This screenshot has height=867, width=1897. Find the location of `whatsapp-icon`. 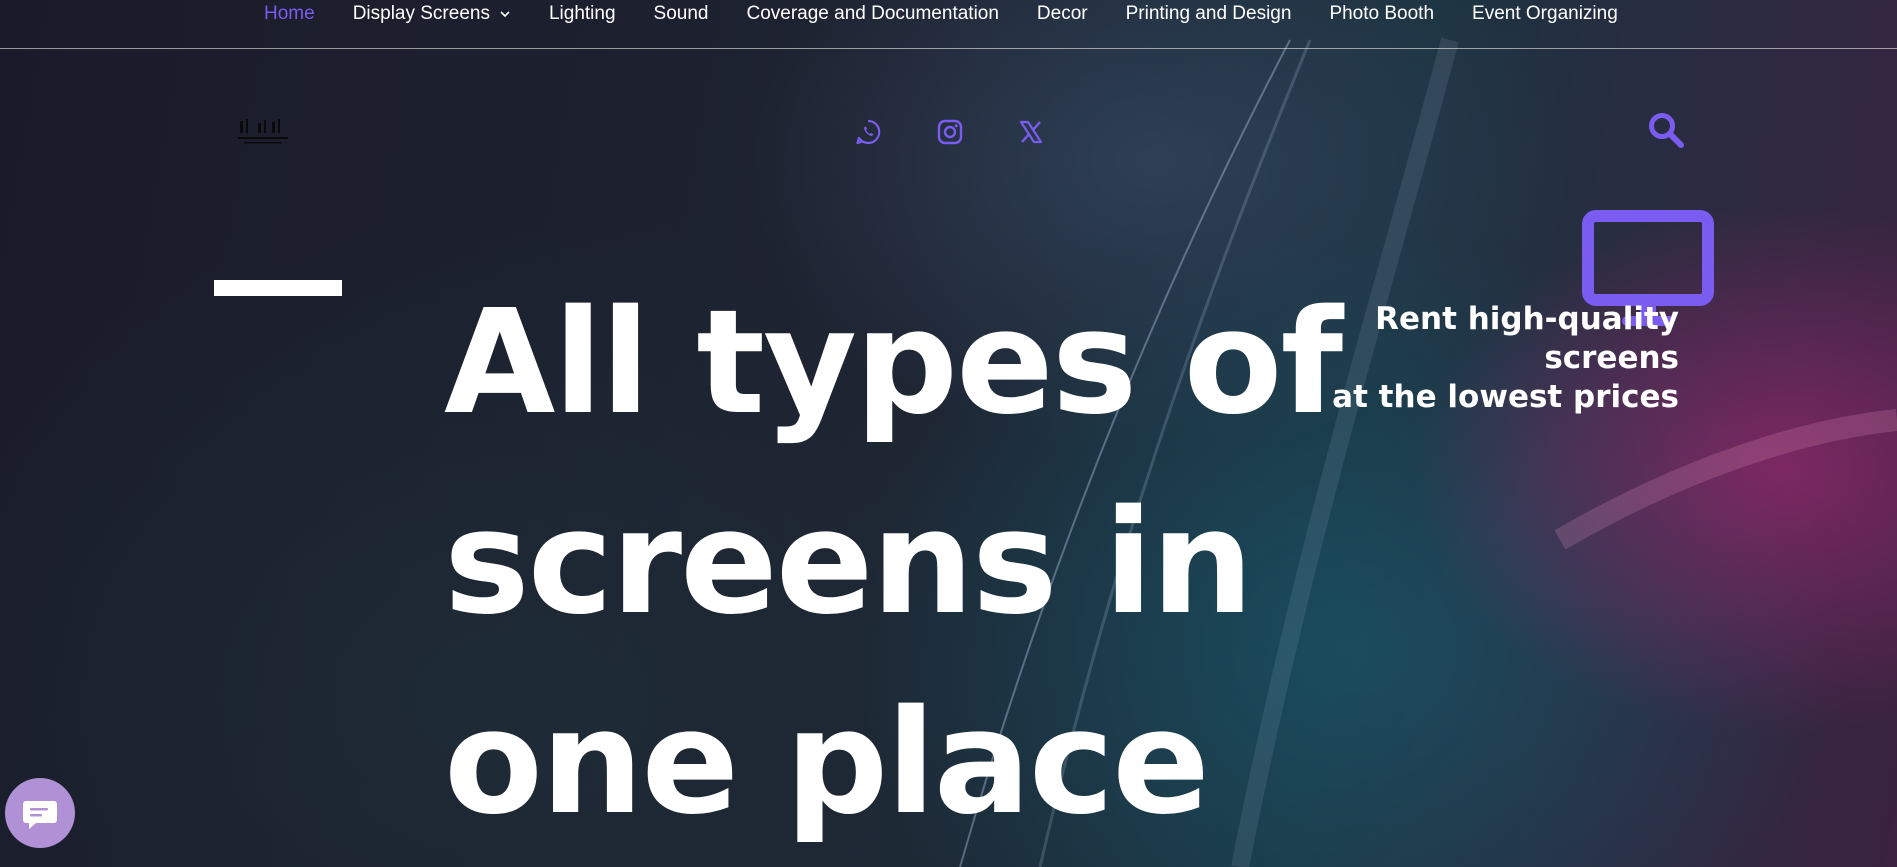

whatsapp-icon is located at coordinates (868, 132).